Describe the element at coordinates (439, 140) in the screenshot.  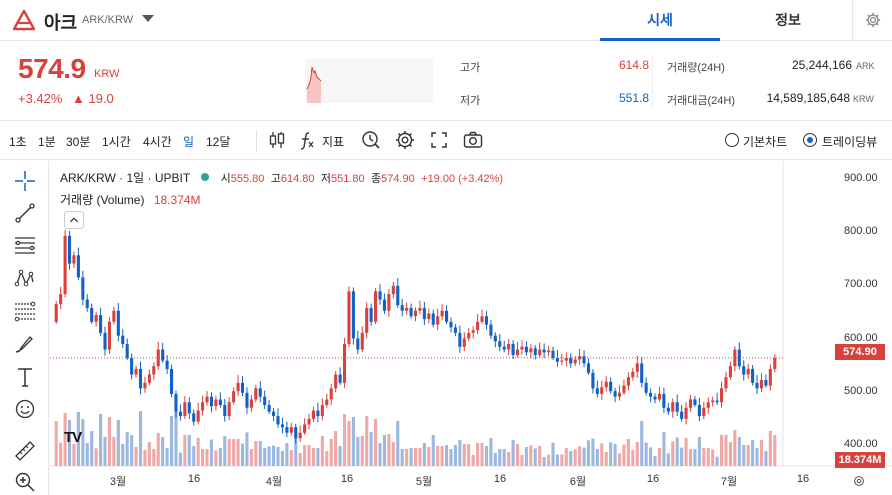
I see `fullscreen-icon` at that location.